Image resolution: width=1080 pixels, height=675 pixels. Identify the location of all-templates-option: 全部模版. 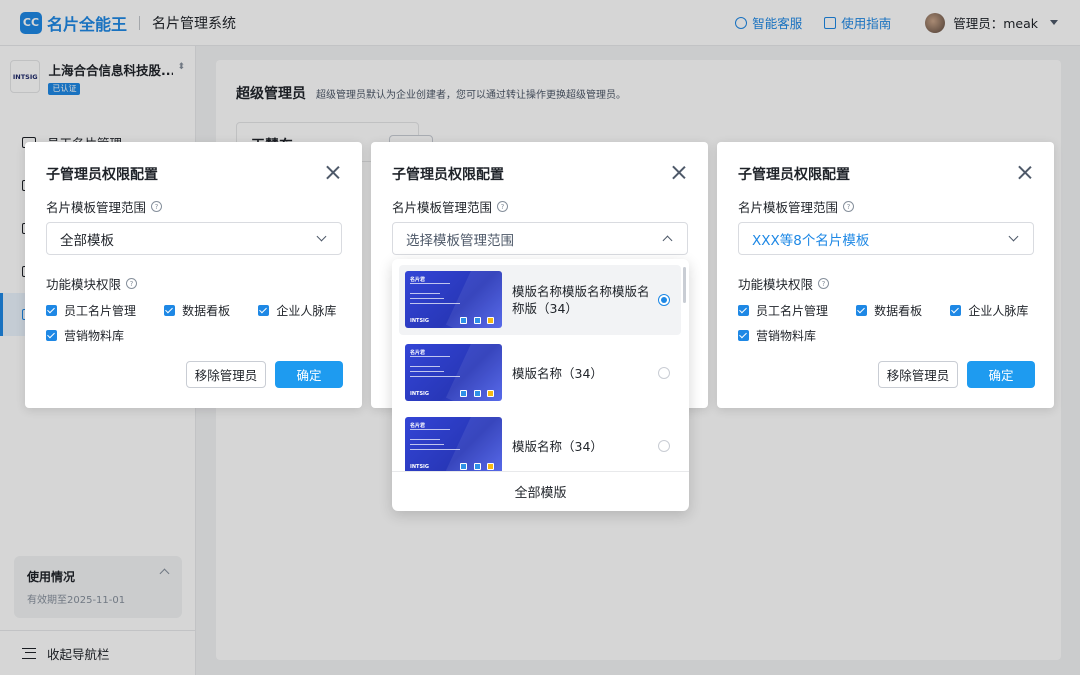
(540, 491).